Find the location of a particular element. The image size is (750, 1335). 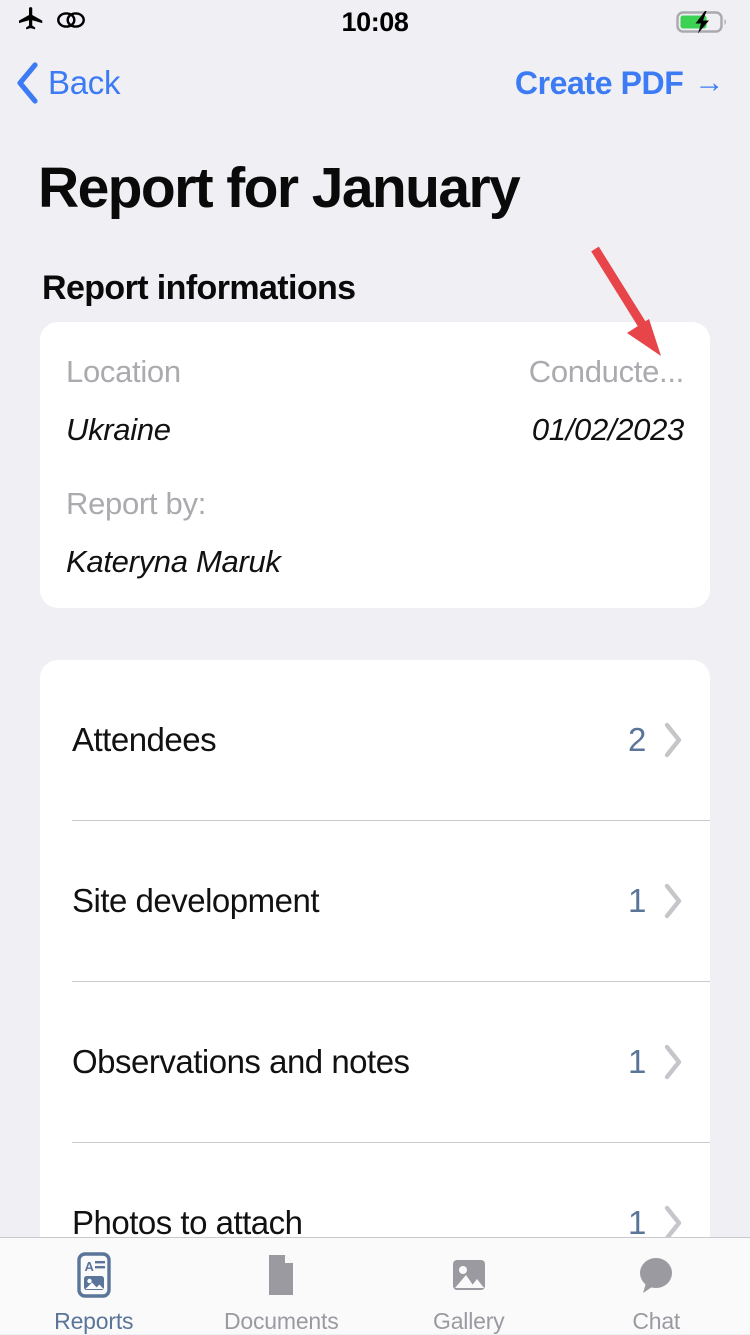

gallery-icon is located at coordinates (469, 1275).